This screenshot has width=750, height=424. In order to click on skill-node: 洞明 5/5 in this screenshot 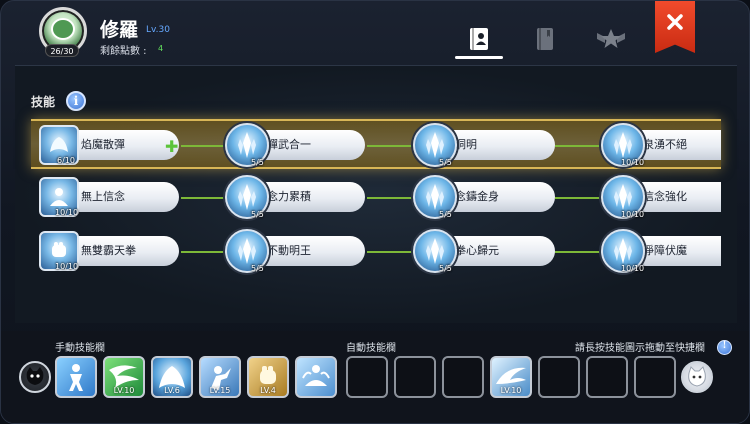, I will do `click(488, 145)`.